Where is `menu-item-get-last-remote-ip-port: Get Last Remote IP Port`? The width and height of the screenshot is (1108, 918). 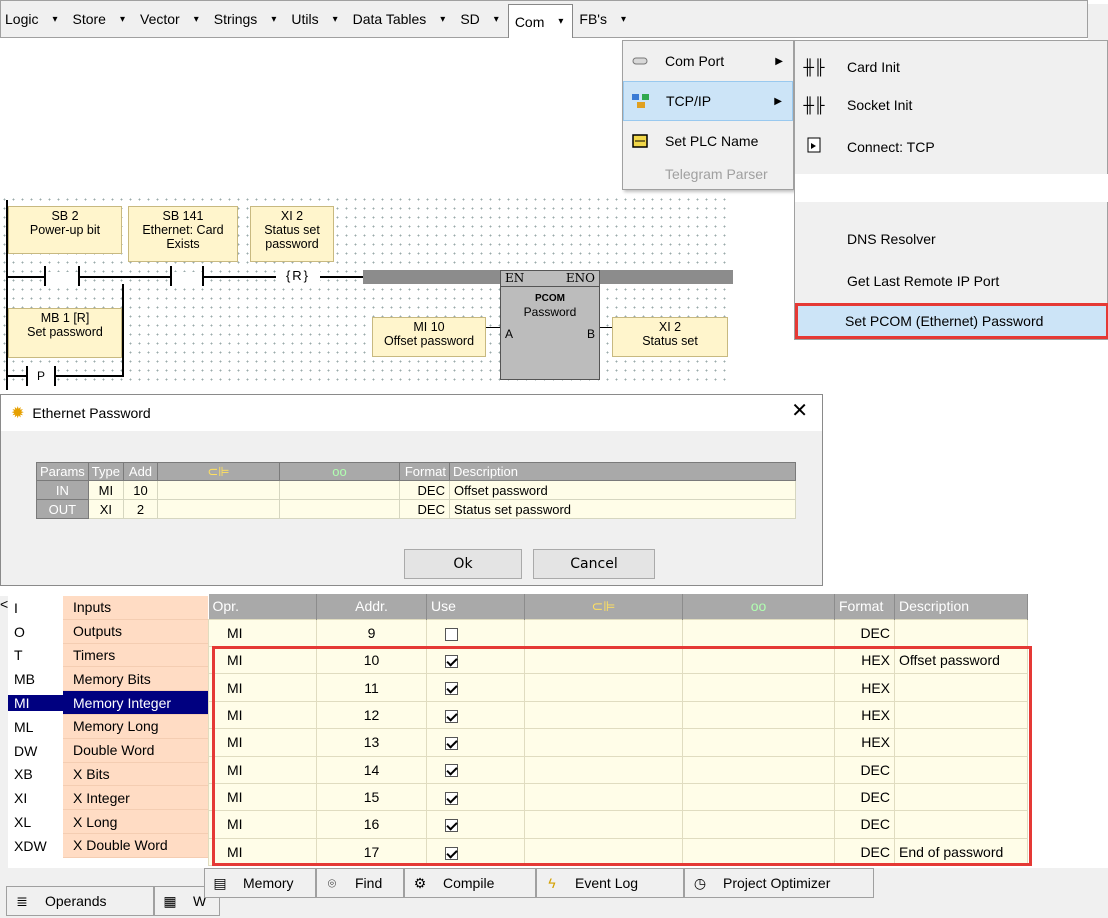
menu-item-get-last-remote-ip-port: Get Last Remote IP Port is located at coordinates (951, 281).